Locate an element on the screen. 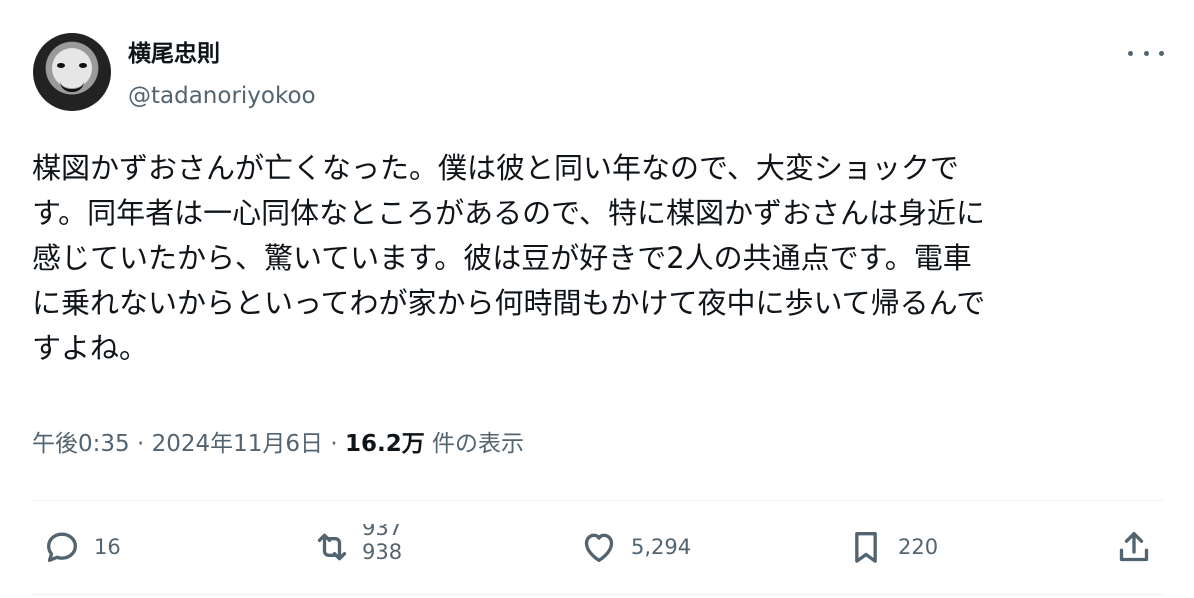 This screenshot has height=598, width=1194. post-meta: 午後0:35 · 2024年11月6日 · 16.2万 件の表示 is located at coordinates (278, 444).